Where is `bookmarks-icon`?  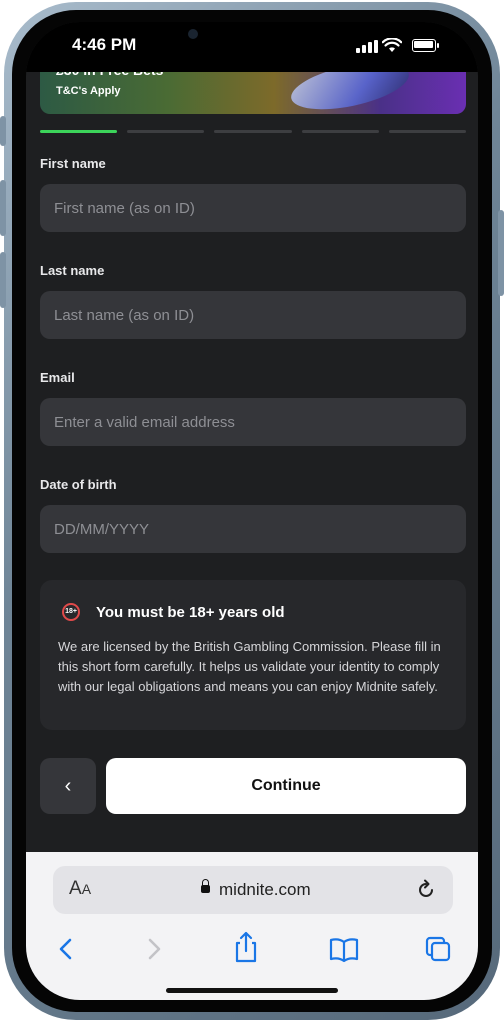
bookmarks-icon is located at coordinates (344, 949).